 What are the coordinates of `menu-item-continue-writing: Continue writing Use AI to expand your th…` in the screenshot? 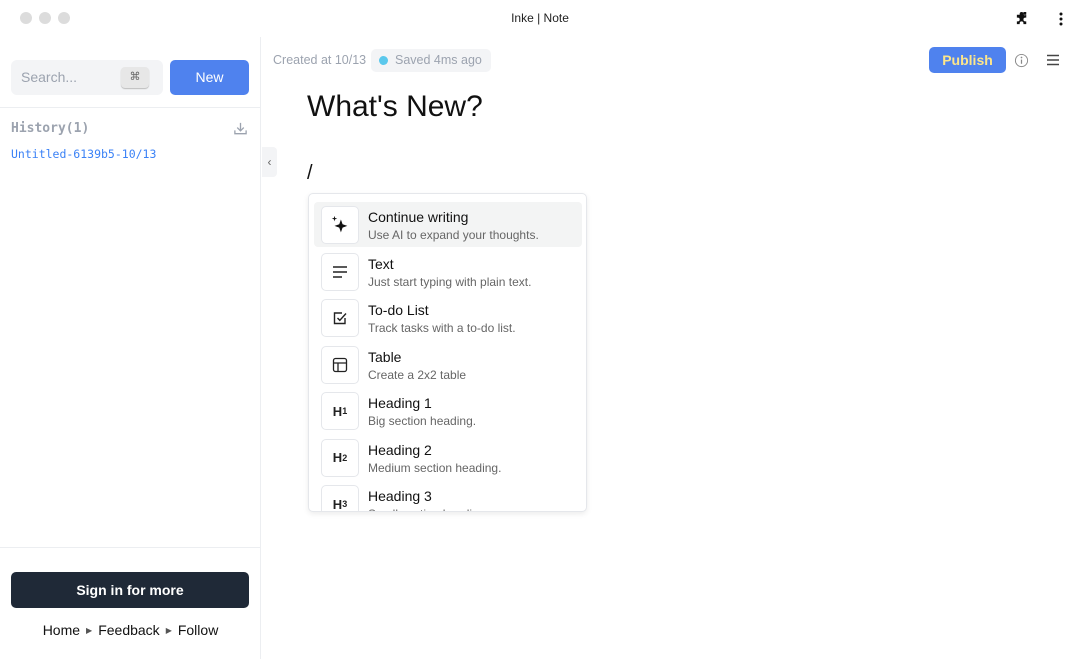 It's located at (448, 224).